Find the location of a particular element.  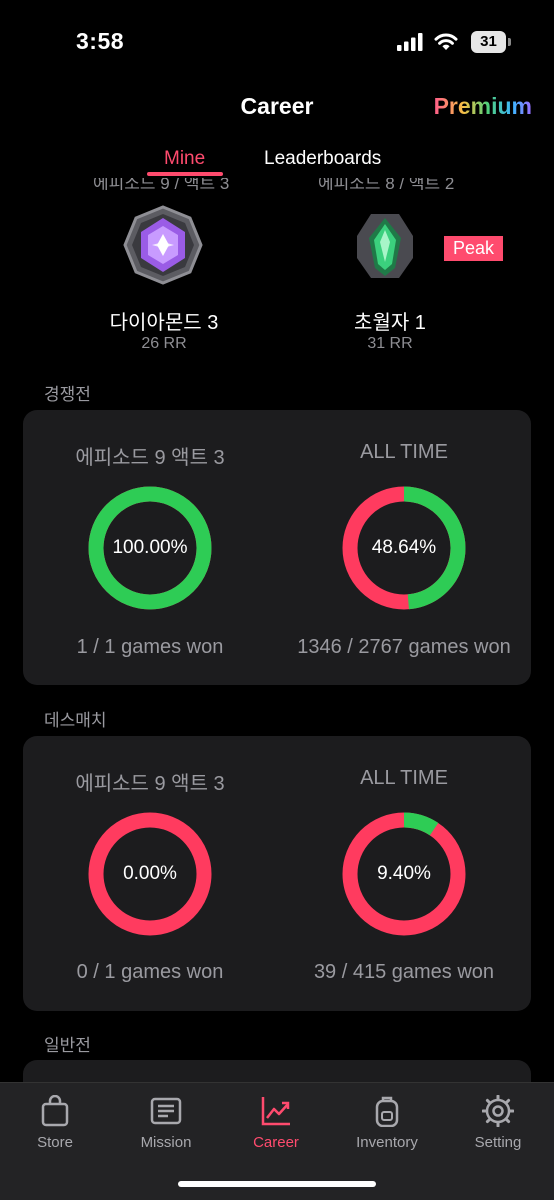

tab-store-label: Store is located at coordinates (55, 1142).